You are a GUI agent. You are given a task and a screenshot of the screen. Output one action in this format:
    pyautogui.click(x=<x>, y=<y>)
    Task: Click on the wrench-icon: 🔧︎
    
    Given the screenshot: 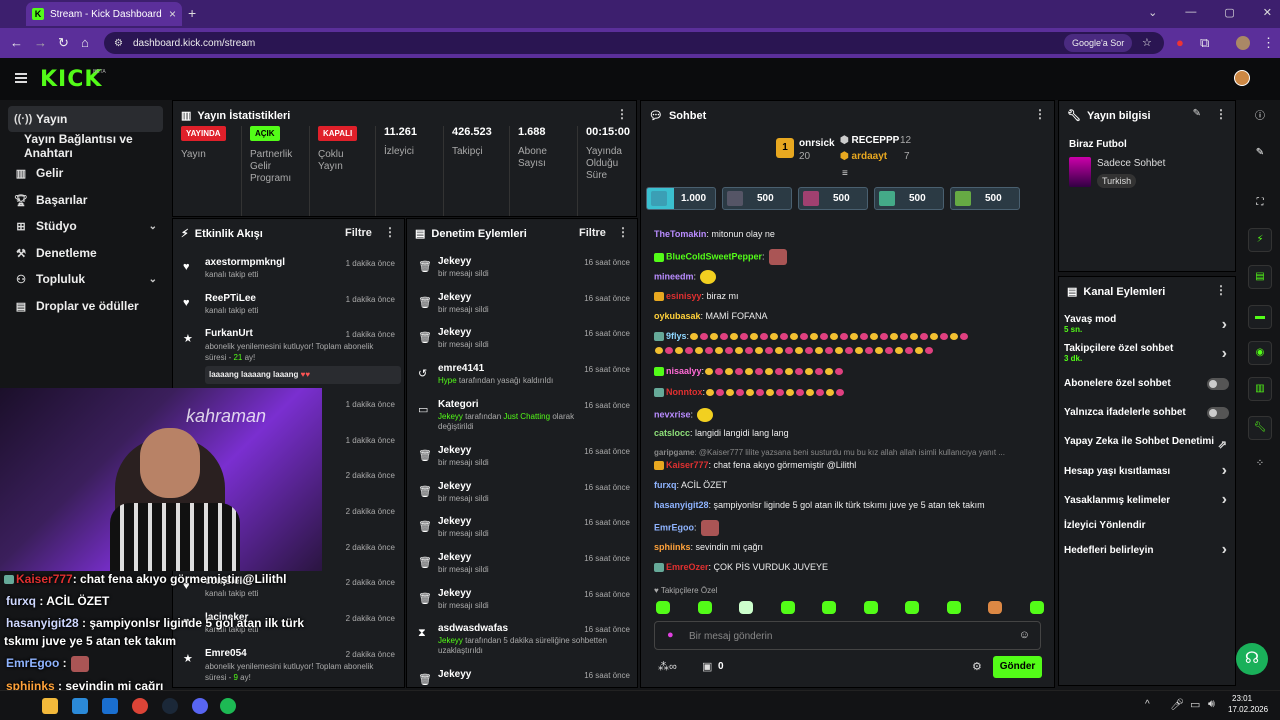 What is the action you would take?
    pyautogui.click(x=1260, y=428)
    